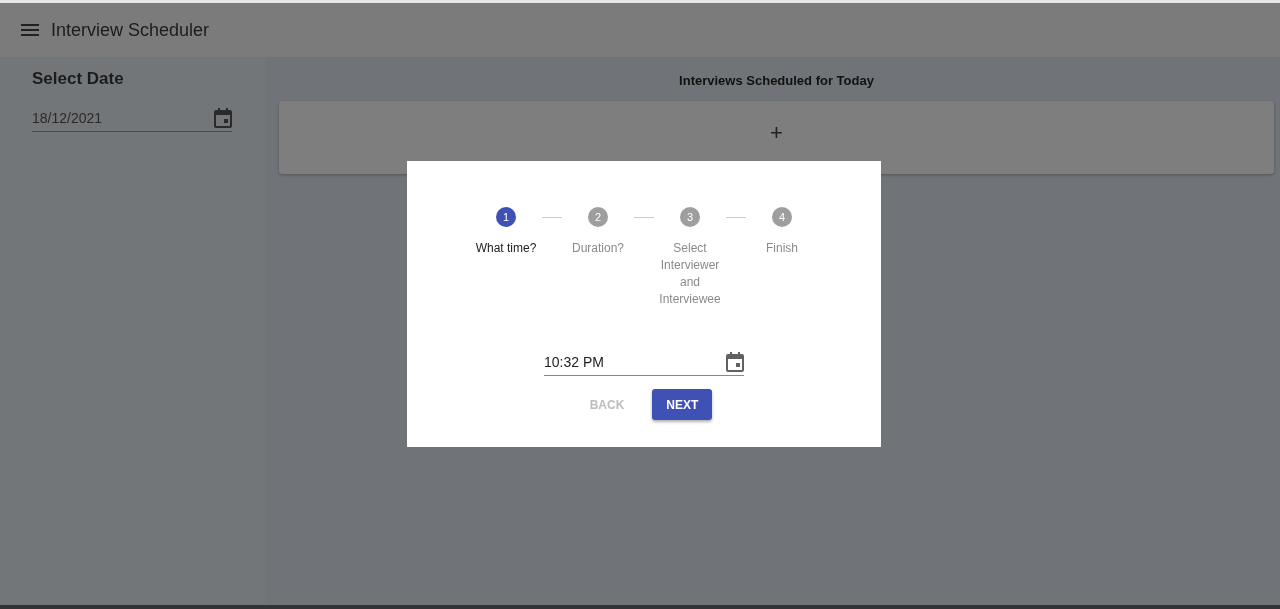 Image resolution: width=1280 pixels, height=609 pixels. What do you see at coordinates (644, 364) in the screenshot?
I see `time-field: 10:32 PM` at bounding box center [644, 364].